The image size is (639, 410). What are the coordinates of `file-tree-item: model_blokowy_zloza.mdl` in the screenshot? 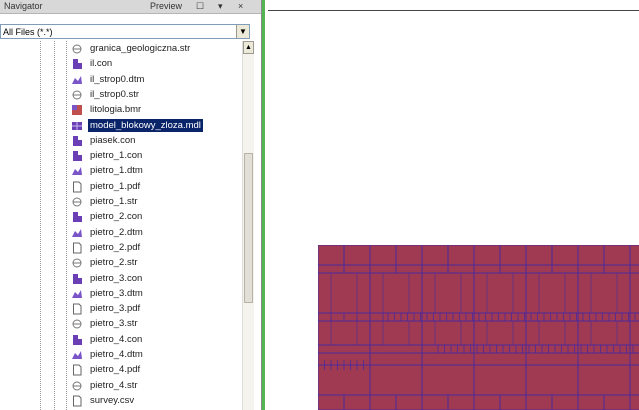 It's located at (120, 126).